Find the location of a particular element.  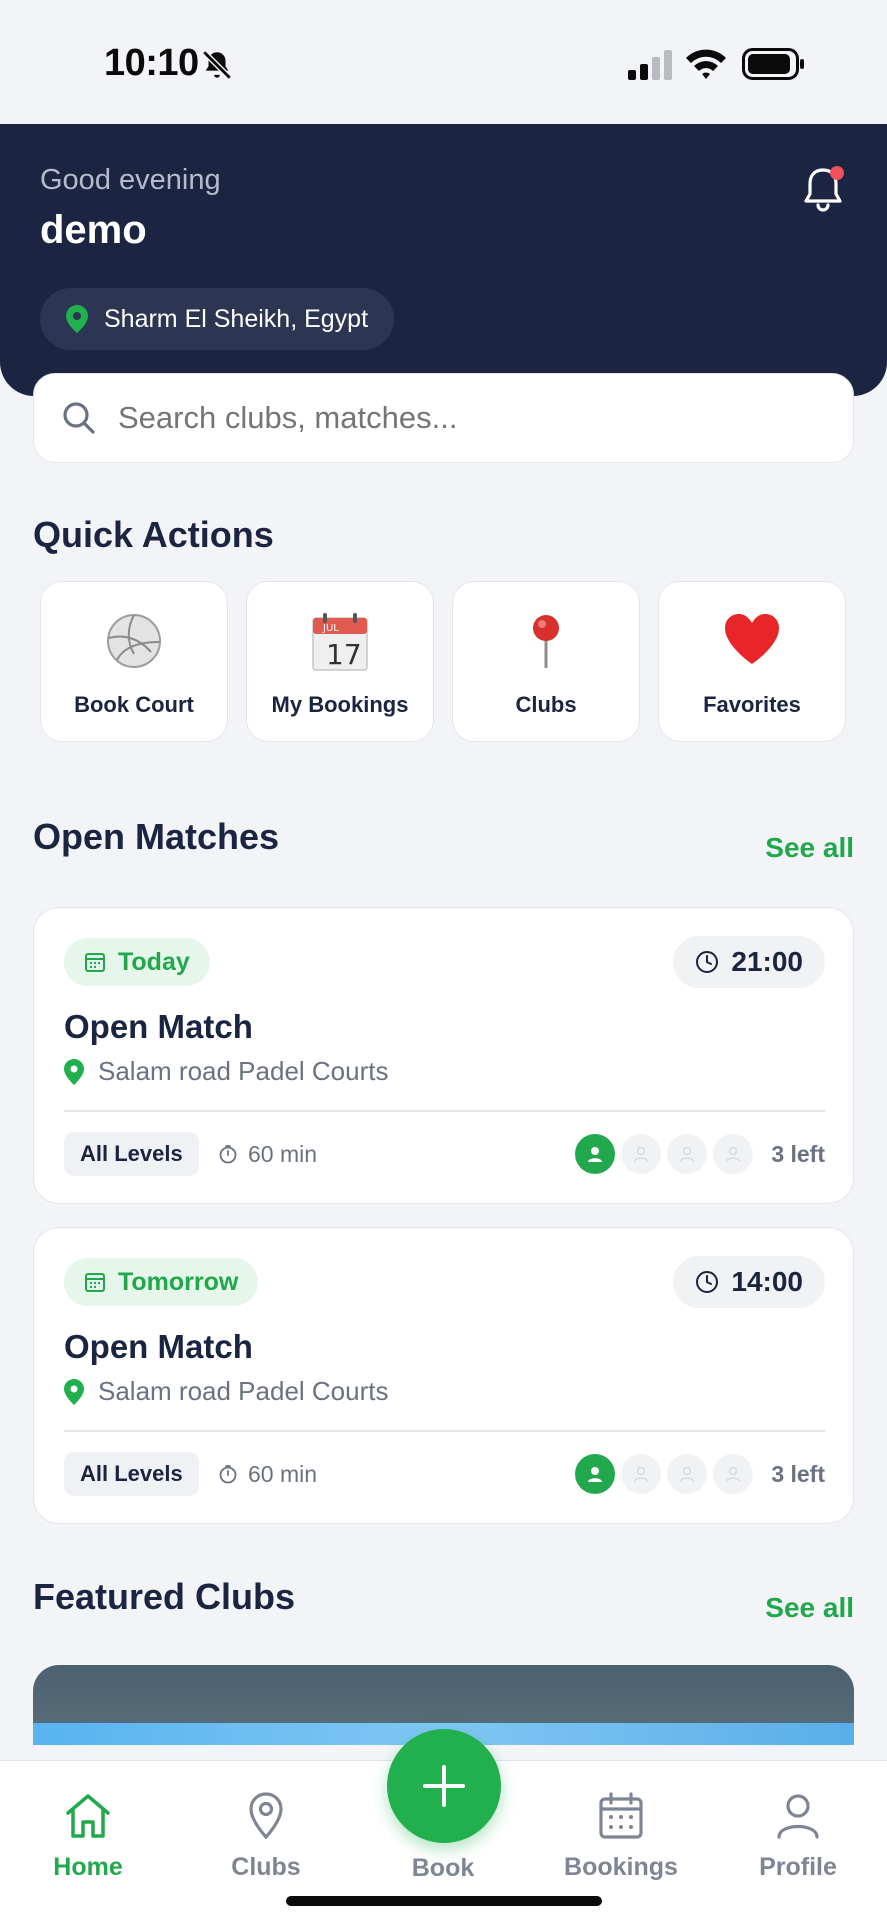

nav-label: Profile is located at coordinates (798, 1867).